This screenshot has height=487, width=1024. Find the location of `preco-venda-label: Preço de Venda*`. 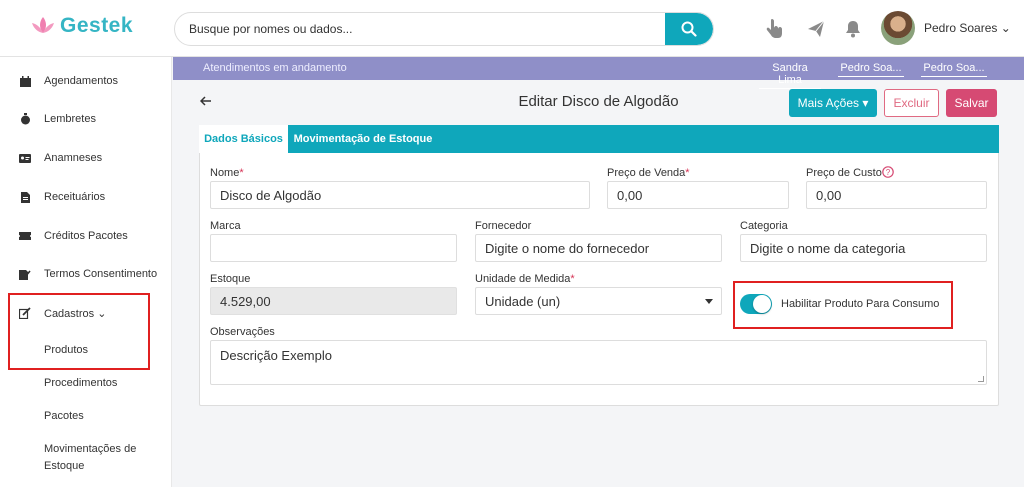

preco-venda-label: Preço de Venda* is located at coordinates (648, 173).